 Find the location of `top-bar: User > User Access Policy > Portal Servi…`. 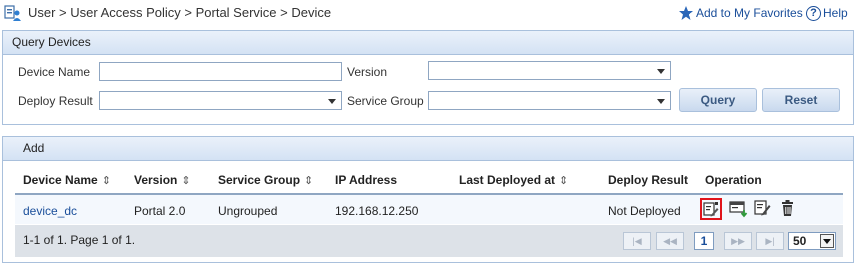

top-bar: User > User Access Policy > Portal Servi… is located at coordinates (428, 13).